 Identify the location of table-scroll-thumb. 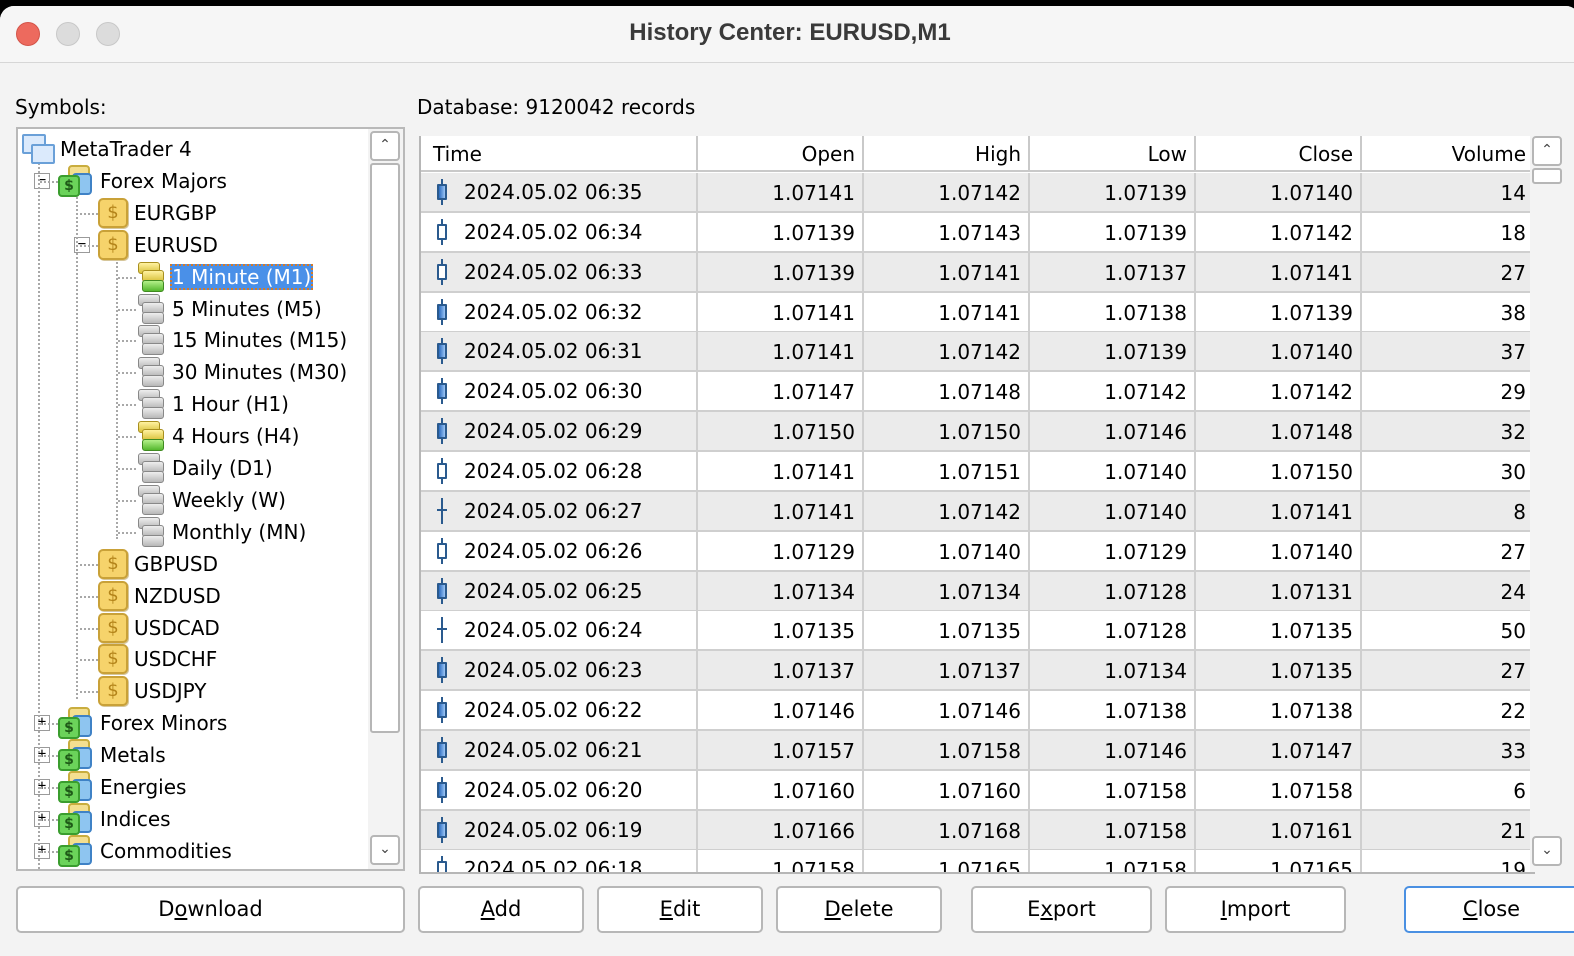
(1547, 176).